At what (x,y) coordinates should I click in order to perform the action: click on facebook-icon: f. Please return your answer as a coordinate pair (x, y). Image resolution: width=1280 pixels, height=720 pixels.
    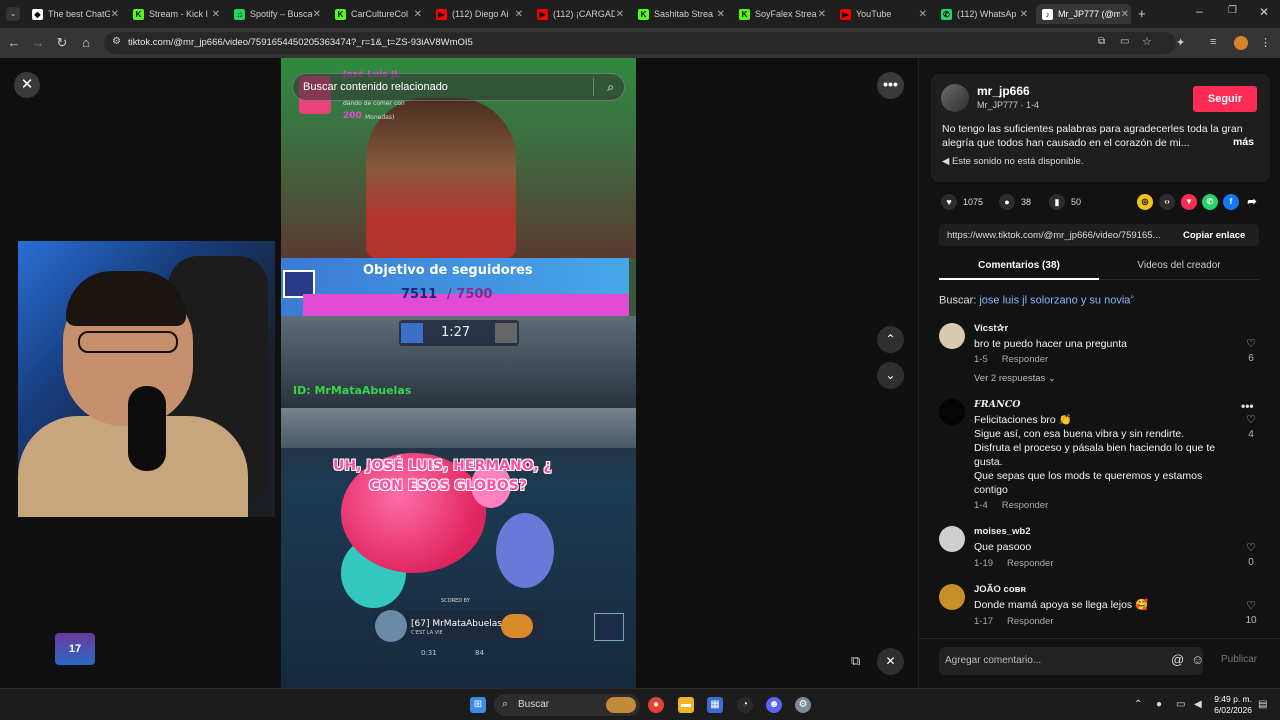
    Looking at the image, I should click on (1231, 202).